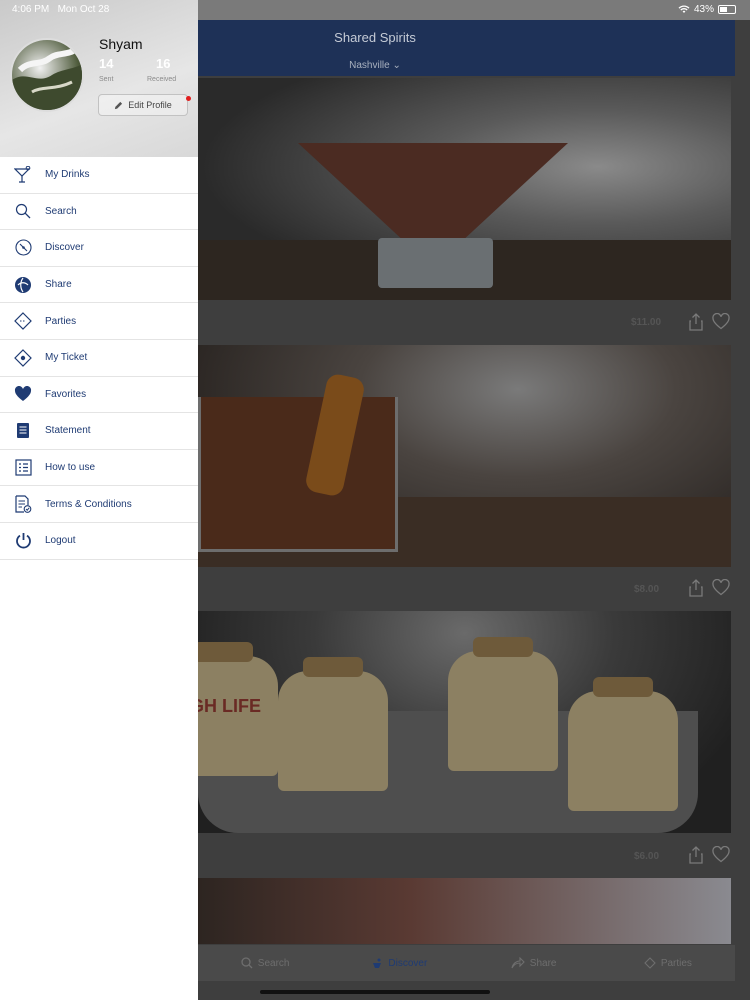 The height and width of the screenshot is (1000, 750). Describe the element at coordinates (47, 77) in the screenshot. I see `avatar-photo` at that location.